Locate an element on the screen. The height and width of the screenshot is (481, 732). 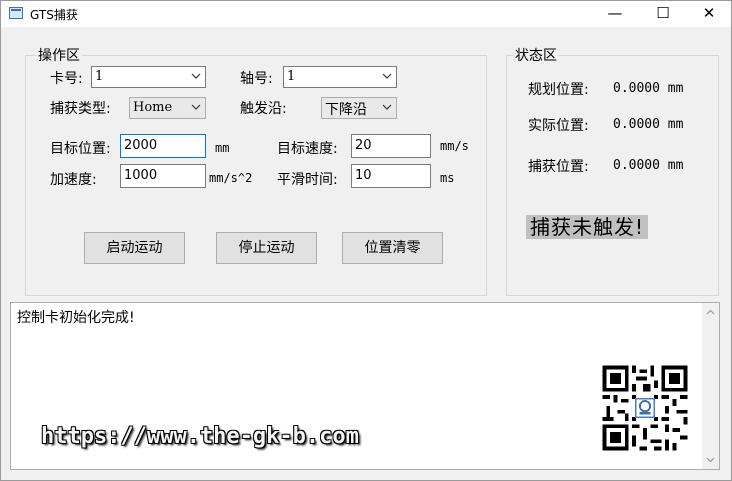
capture-position-value: 0.0000 mm is located at coordinates (648, 165).